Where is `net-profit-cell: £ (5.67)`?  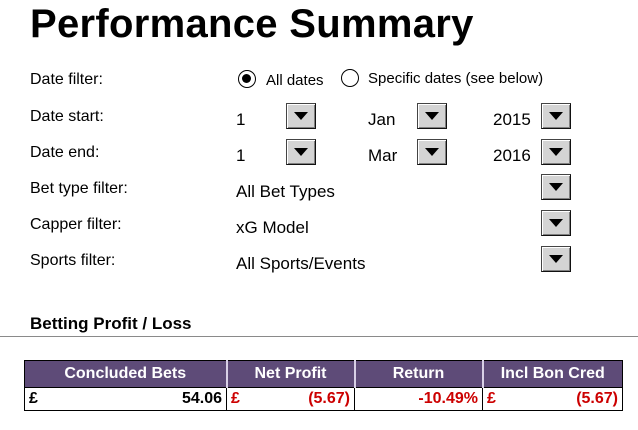
net-profit-cell: £ (5.67) is located at coordinates (290, 399).